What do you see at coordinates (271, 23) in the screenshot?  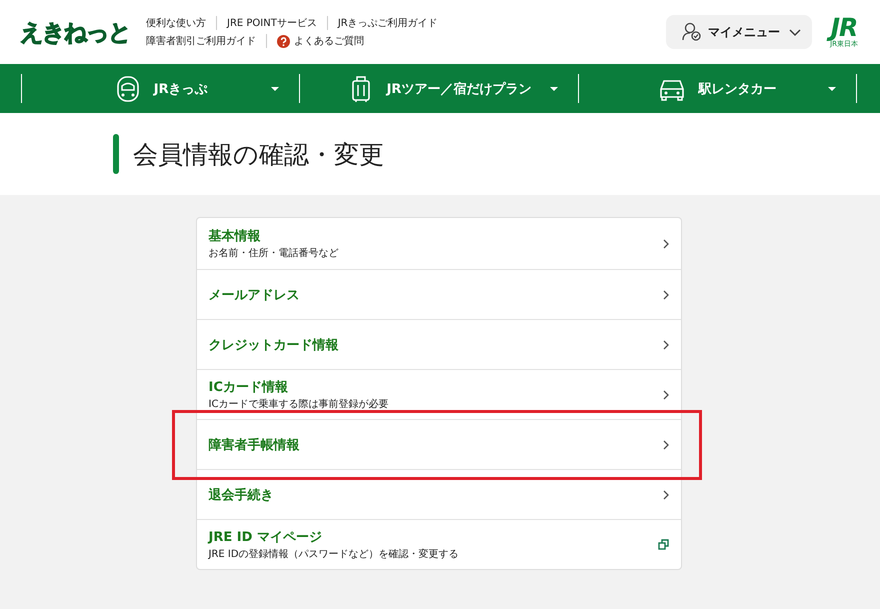 I see `header-link: JRE POINTサービス` at bounding box center [271, 23].